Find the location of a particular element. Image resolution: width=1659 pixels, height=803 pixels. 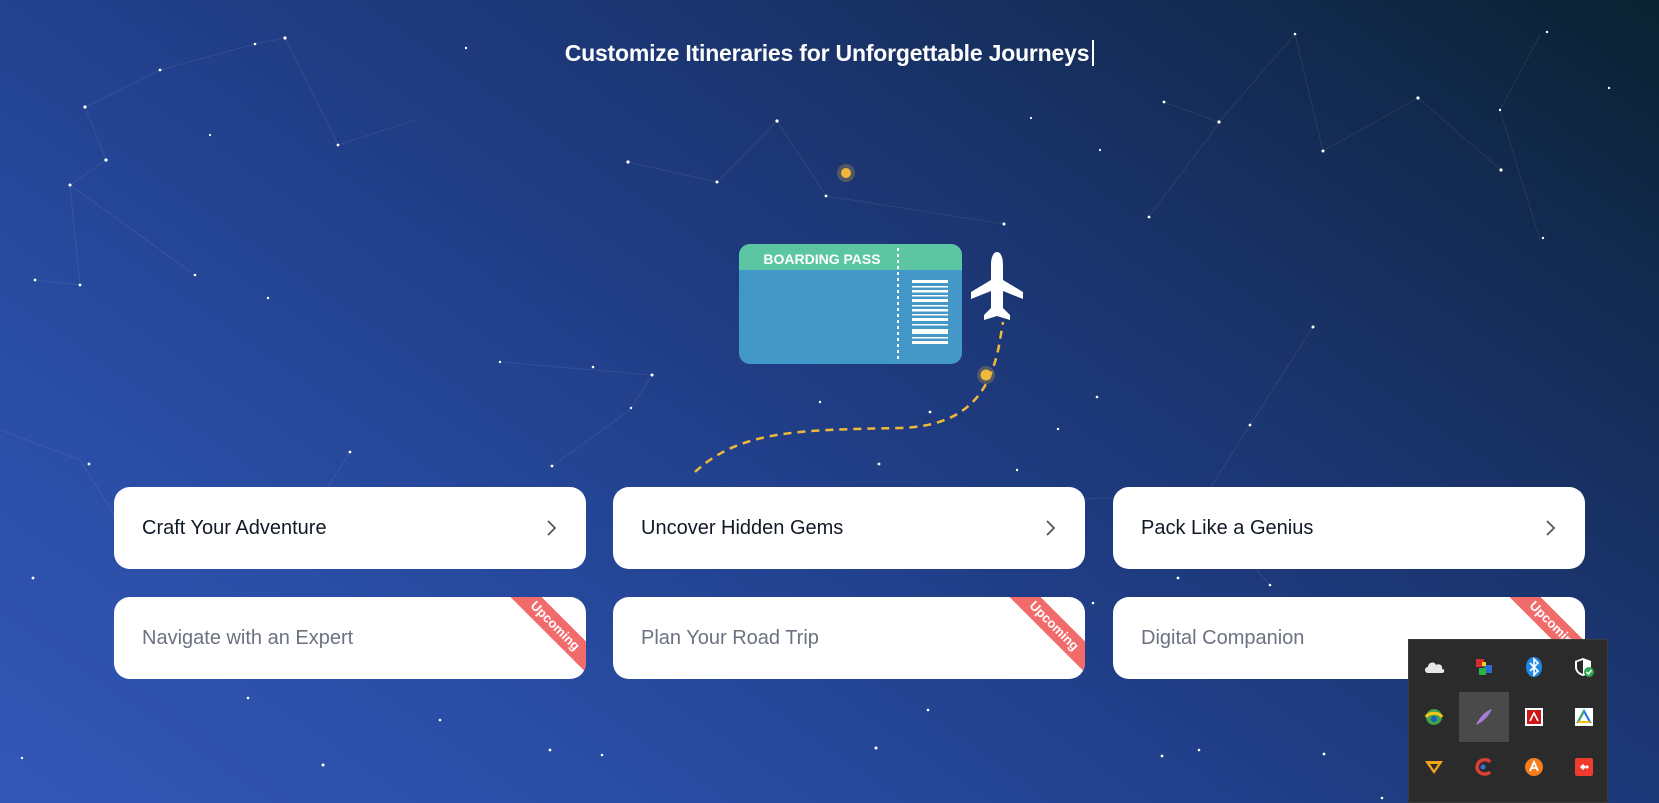

card-pack-like-a-genius: Pack Like a Genius is located at coordinates (1349, 528).